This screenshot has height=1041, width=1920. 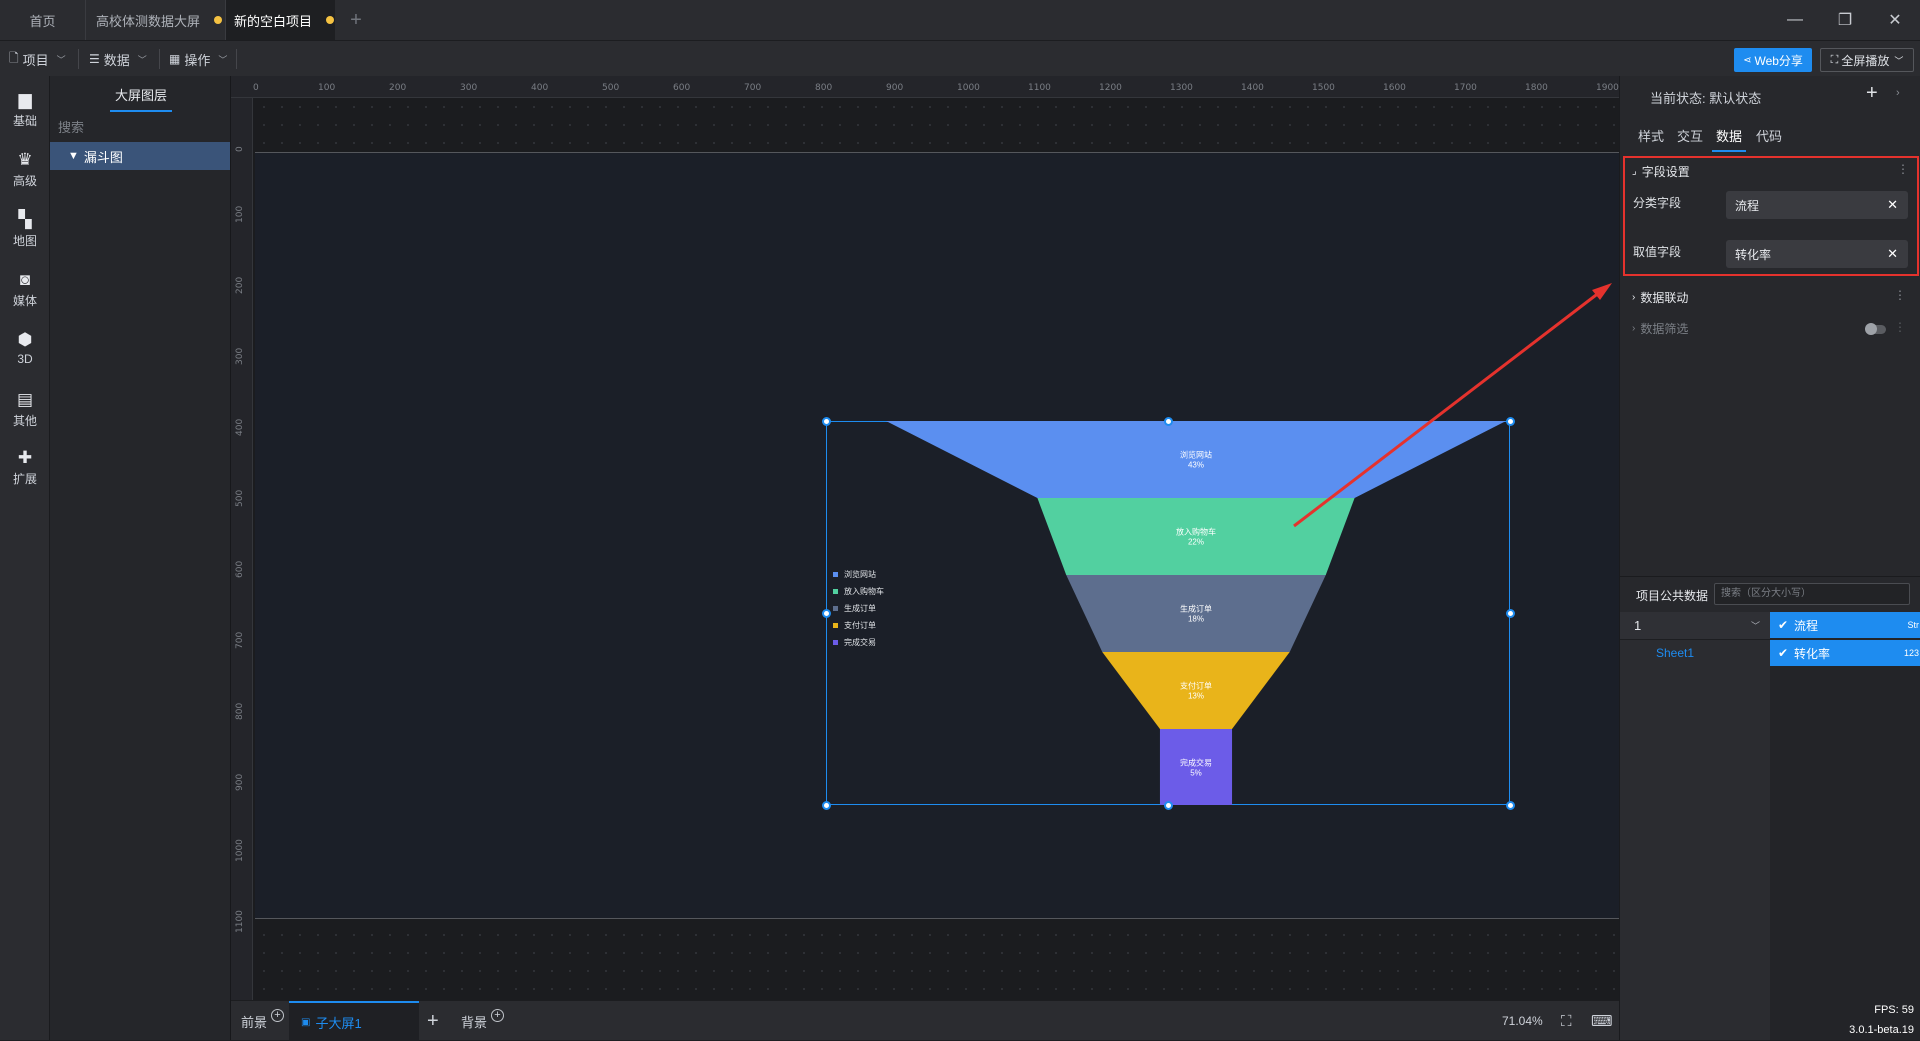 What do you see at coordinates (1522, 1021) in the screenshot?
I see `zoom-level: 71.04%` at bounding box center [1522, 1021].